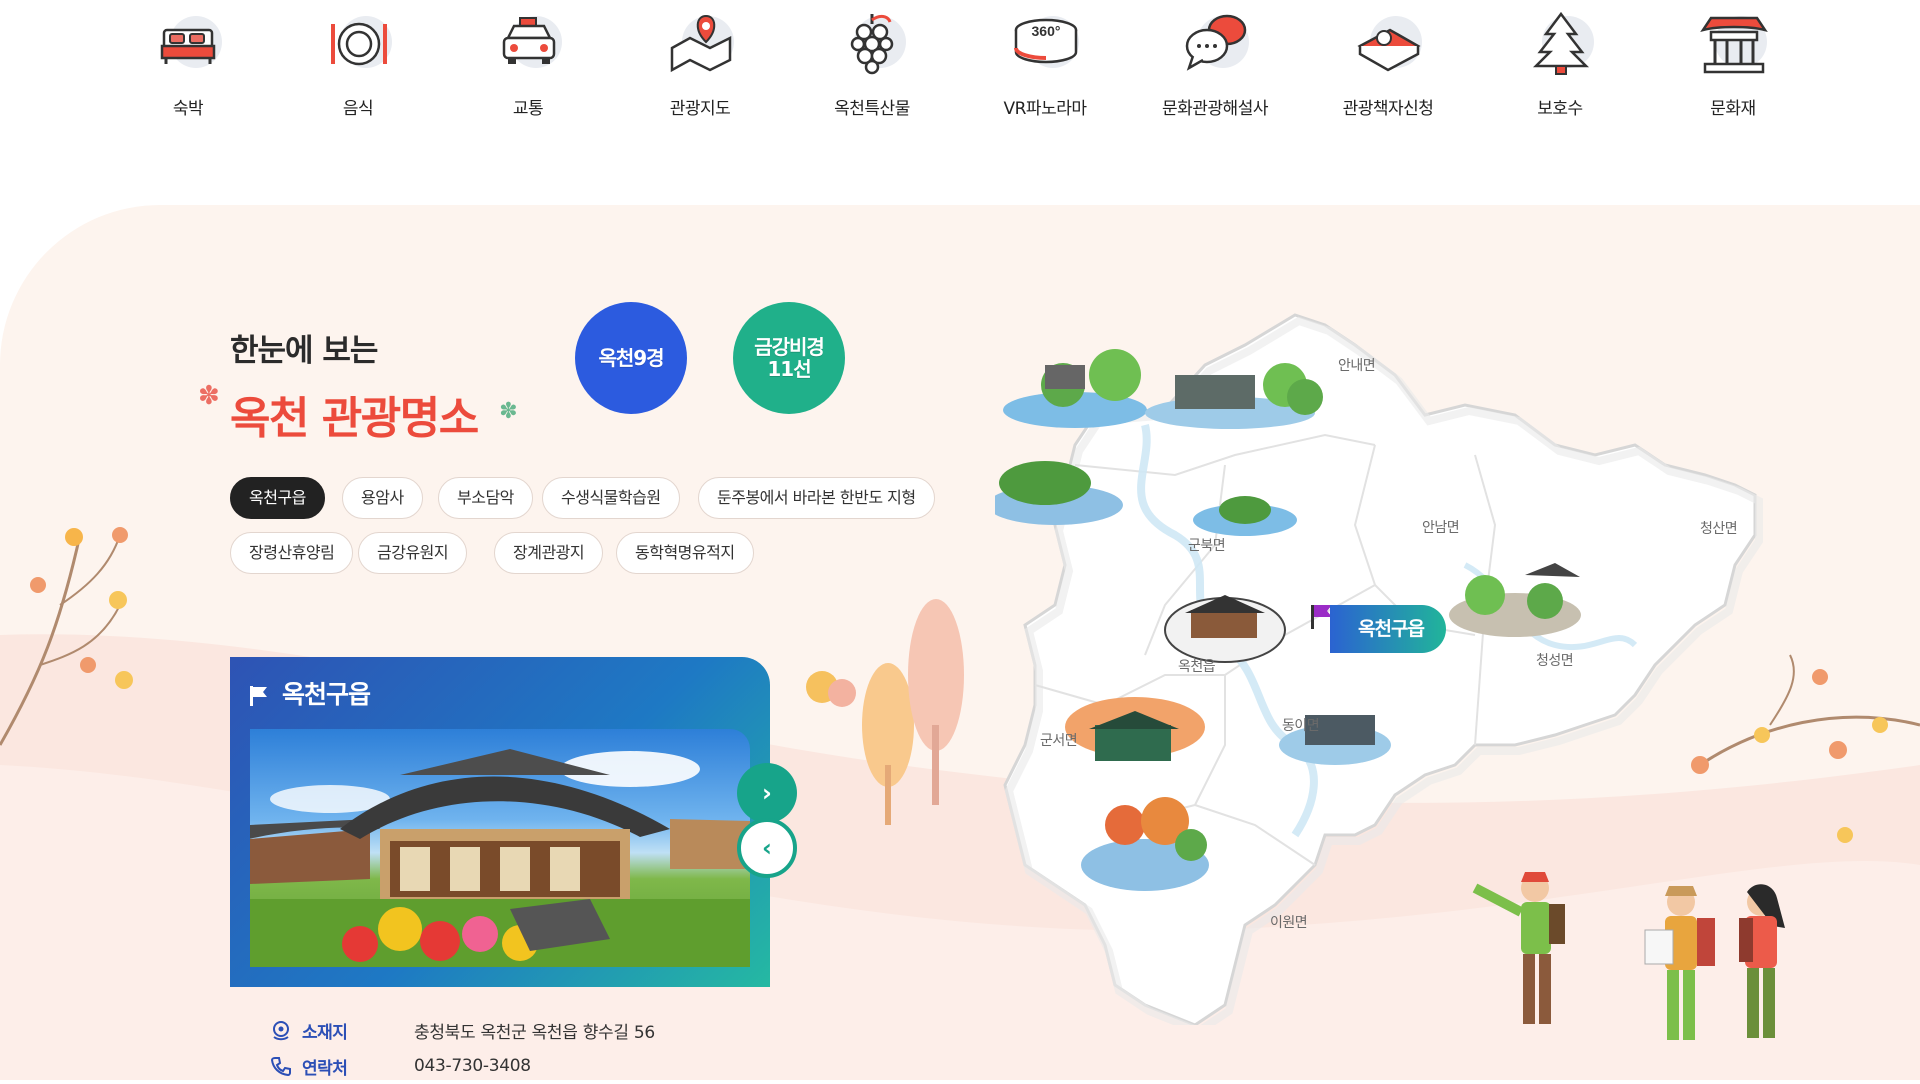 This screenshot has height=1084, width=1920. I want to click on badge-label: 금강비경 11선, so click(789, 358).